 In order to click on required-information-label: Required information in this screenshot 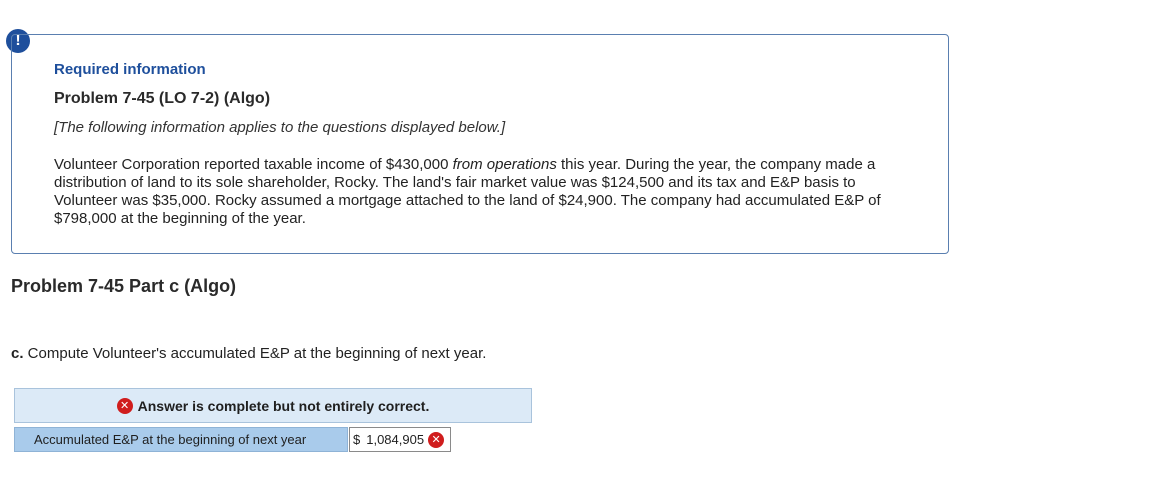, I will do `click(130, 69)`.